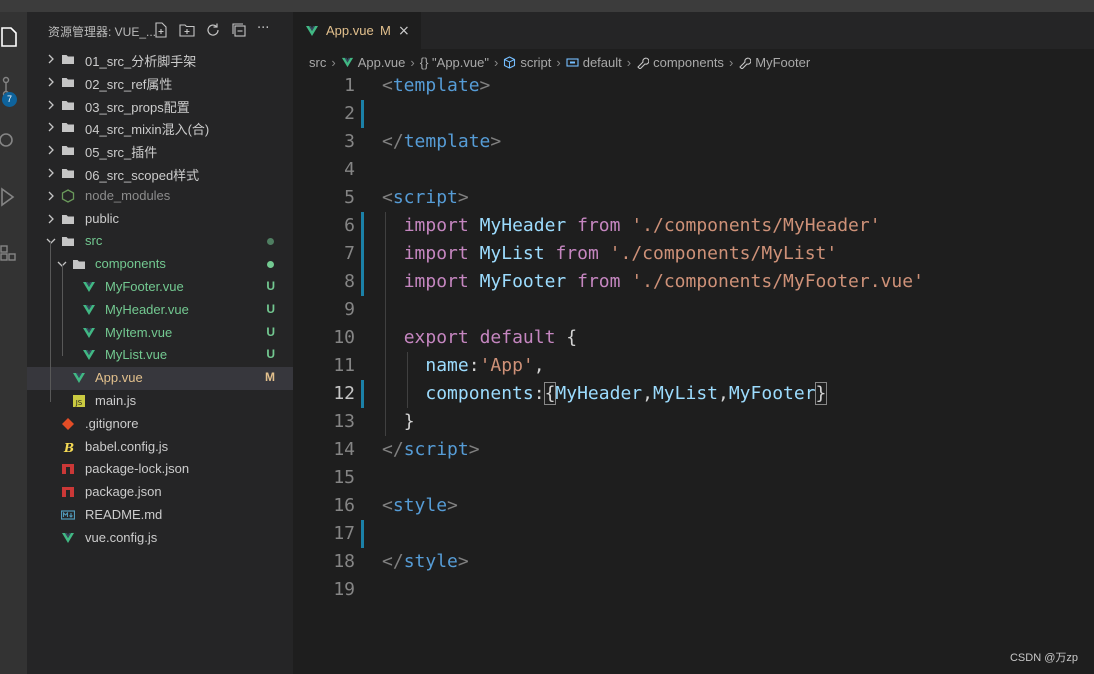 Image resolution: width=1094 pixels, height=674 pixels. Describe the element at coordinates (137, 107) in the screenshot. I see `tree-item-label: 03_src_props配置` at that location.